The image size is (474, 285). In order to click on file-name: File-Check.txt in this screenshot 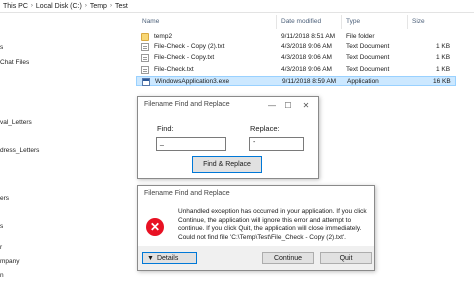, I will do `click(174, 69)`.